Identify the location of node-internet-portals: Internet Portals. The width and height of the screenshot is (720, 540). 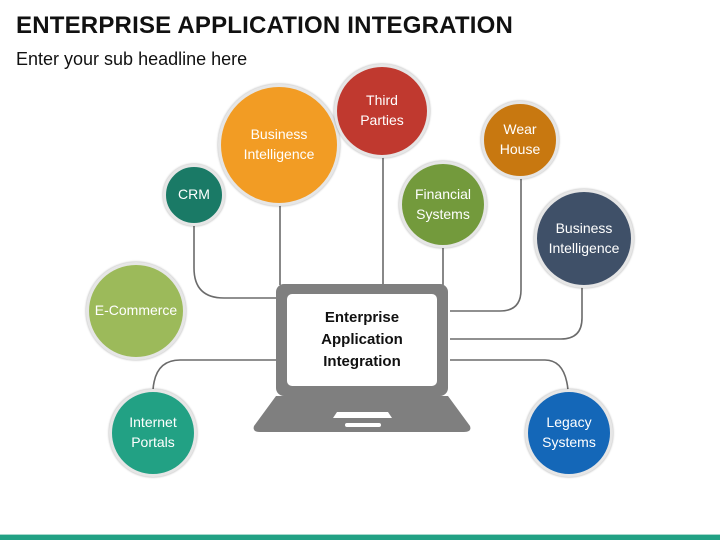
(153, 433).